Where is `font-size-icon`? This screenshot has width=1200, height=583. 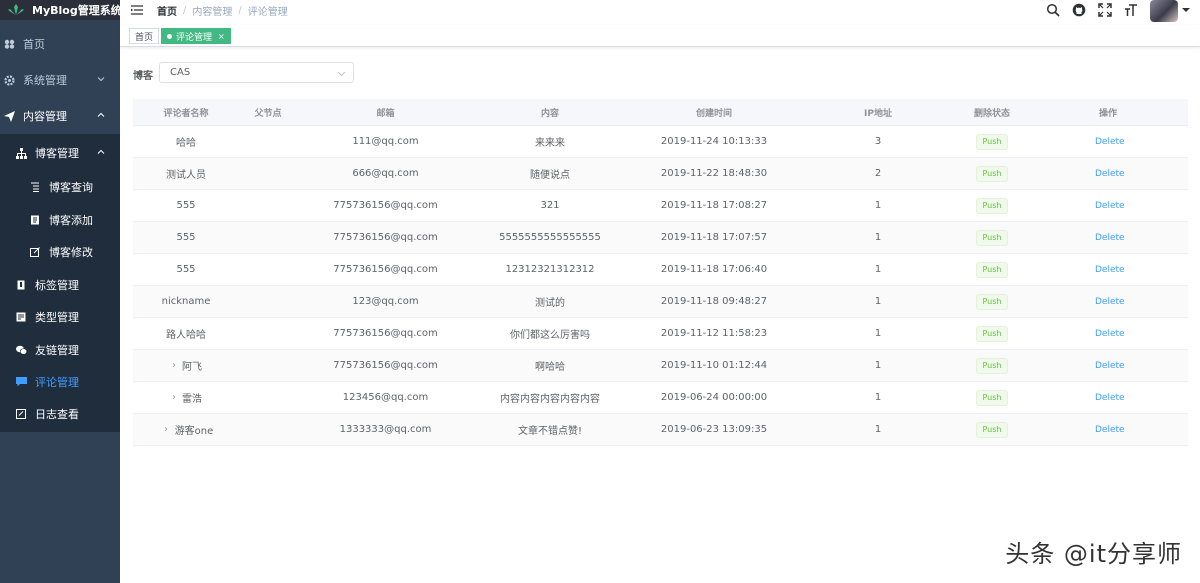 font-size-icon is located at coordinates (1131, 10).